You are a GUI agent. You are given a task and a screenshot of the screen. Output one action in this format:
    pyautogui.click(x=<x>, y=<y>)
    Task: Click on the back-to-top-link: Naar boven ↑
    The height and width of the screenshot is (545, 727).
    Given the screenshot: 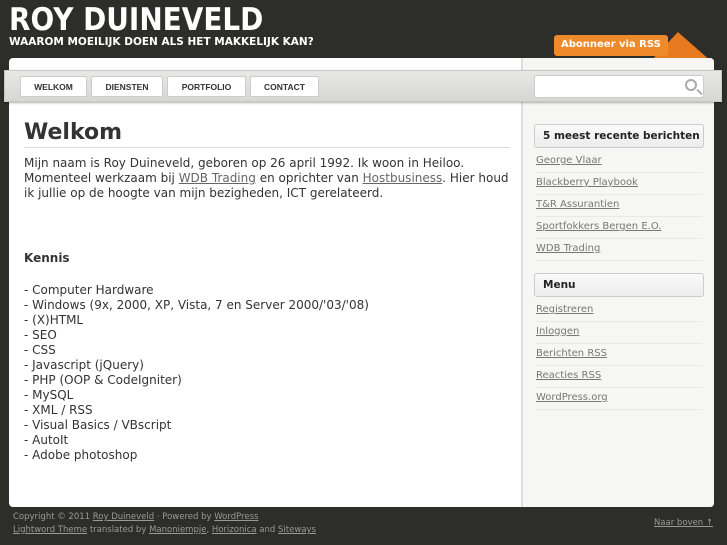 What is the action you would take?
    pyautogui.click(x=683, y=523)
    